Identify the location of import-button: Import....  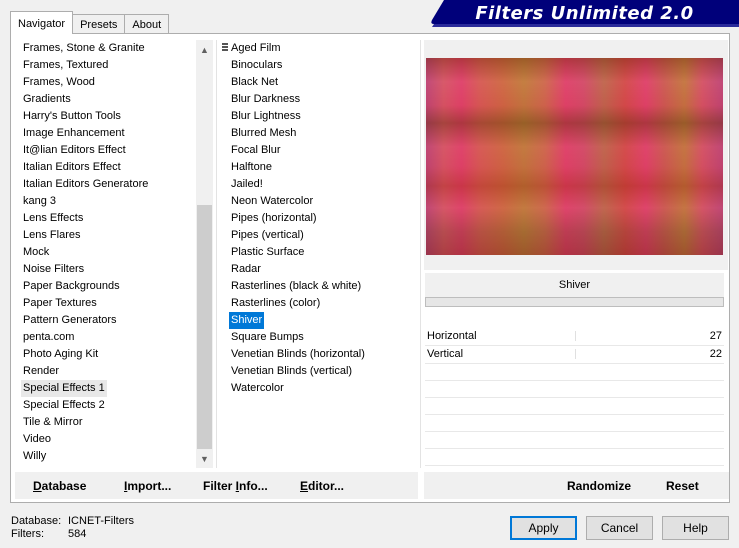
(147, 486).